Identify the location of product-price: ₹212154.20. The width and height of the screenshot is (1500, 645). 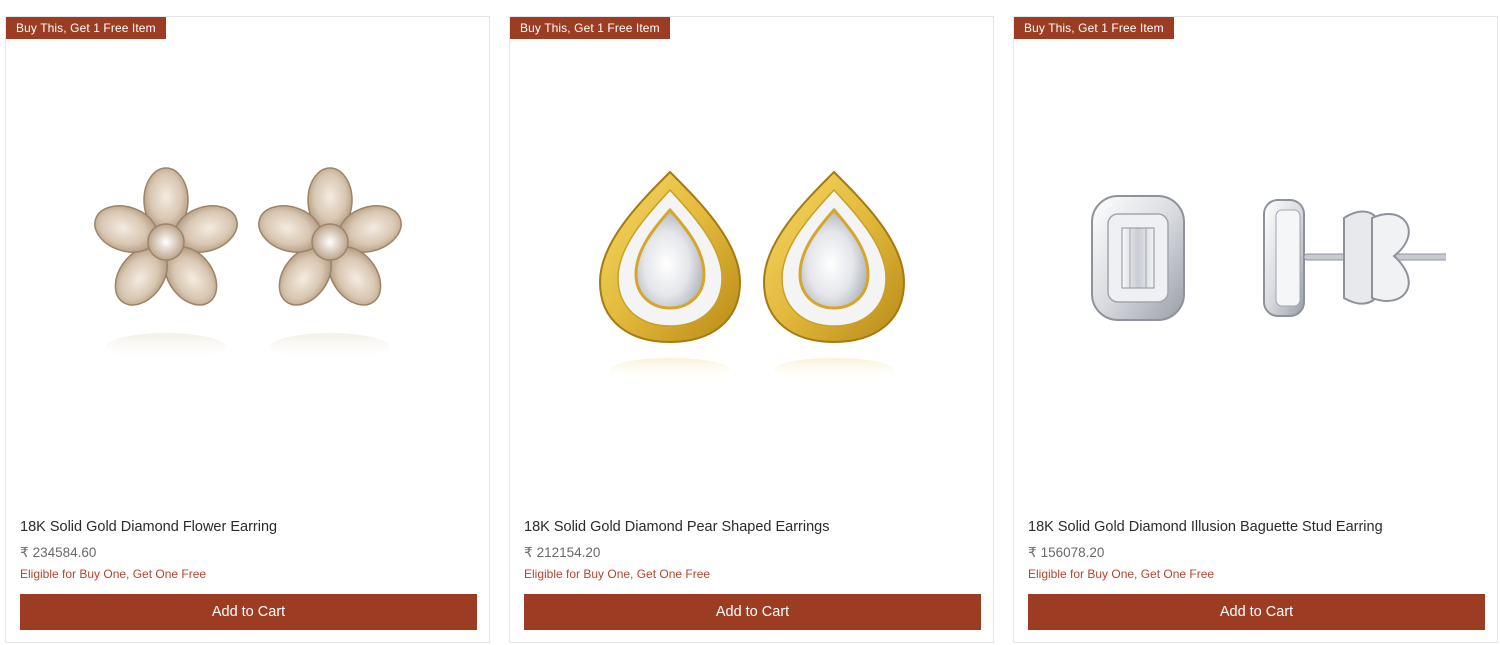
(562, 553).